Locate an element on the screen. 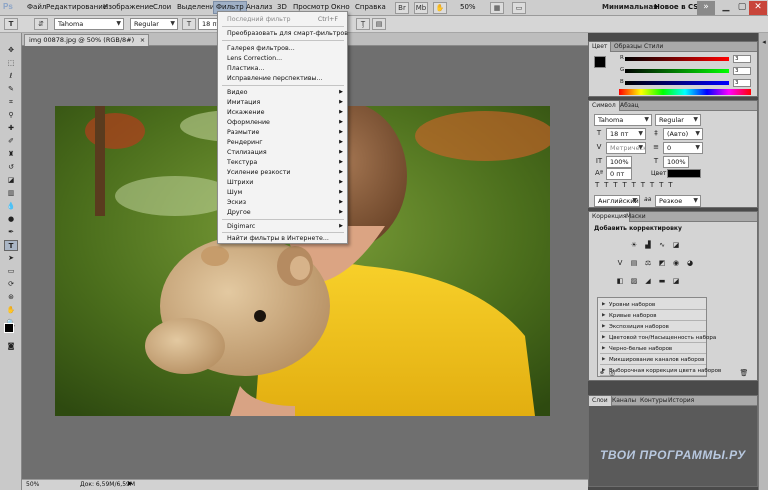 The width and height of the screenshot is (768, 490). blur-tool-icon: 💧 is located at coordinates (11, 206).